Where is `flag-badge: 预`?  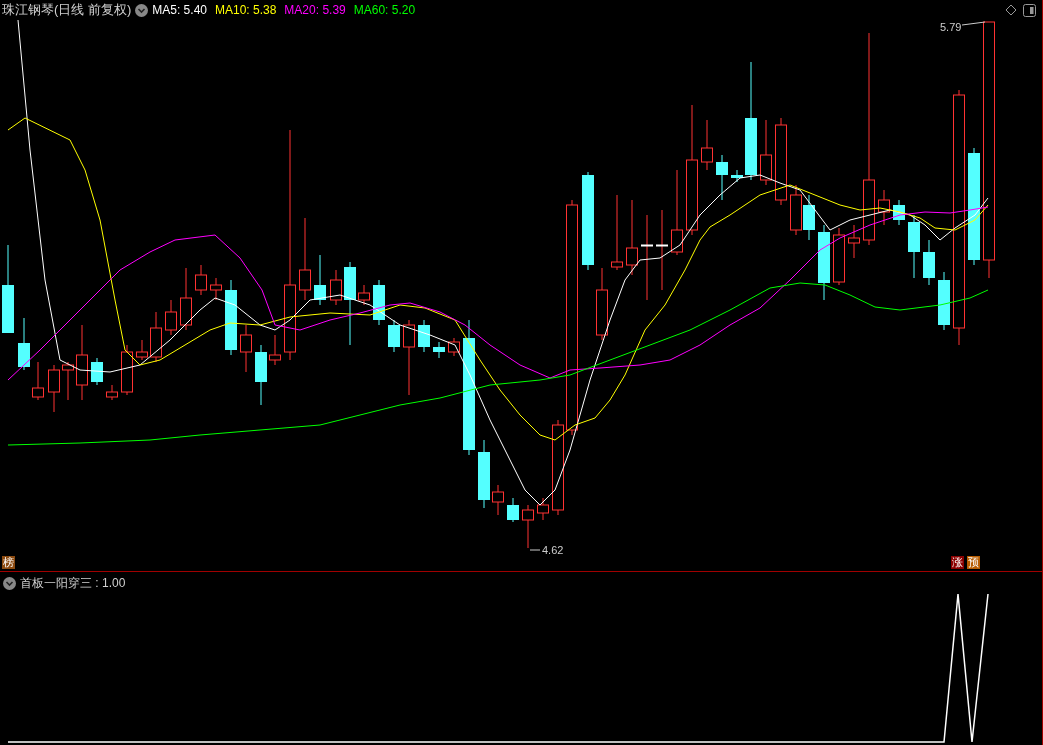
flag-badge: 预 is located at coordinates (973, 562).